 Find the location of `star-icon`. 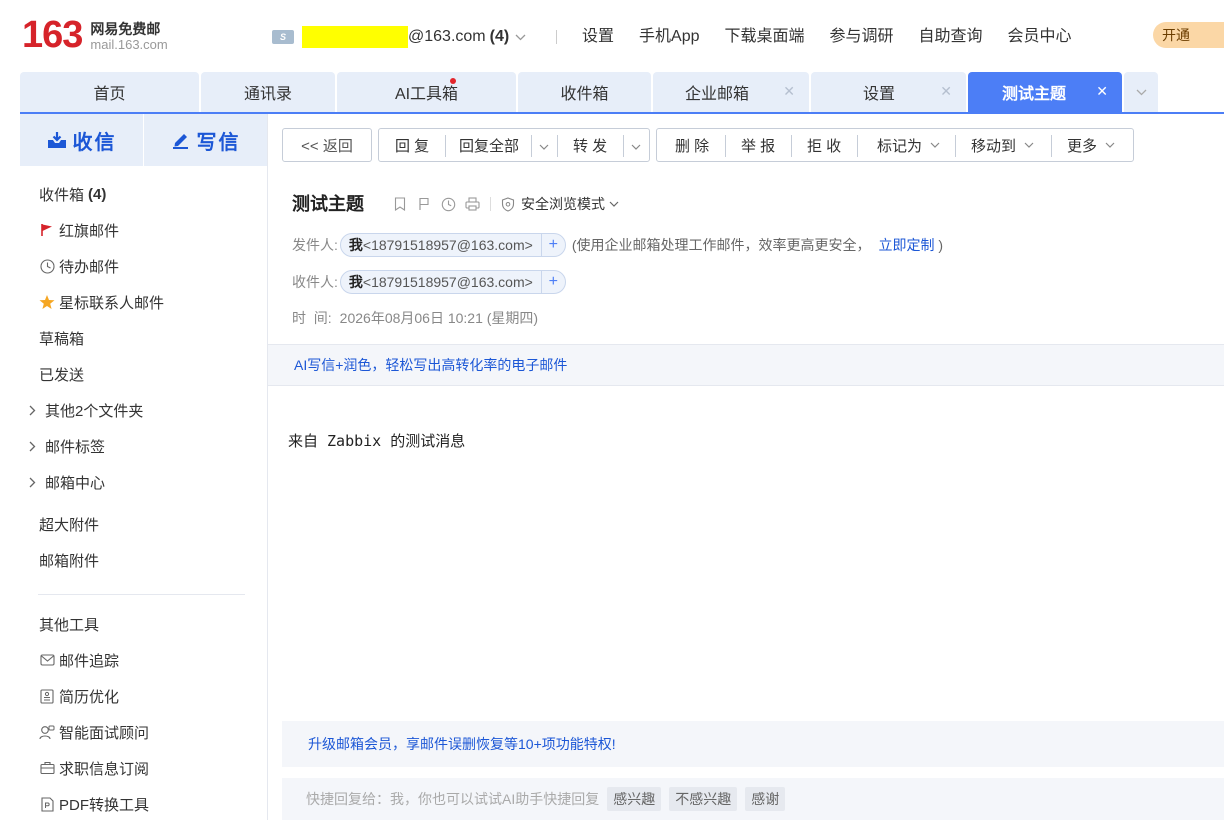

star-icon is located at coordinates (47, 302).